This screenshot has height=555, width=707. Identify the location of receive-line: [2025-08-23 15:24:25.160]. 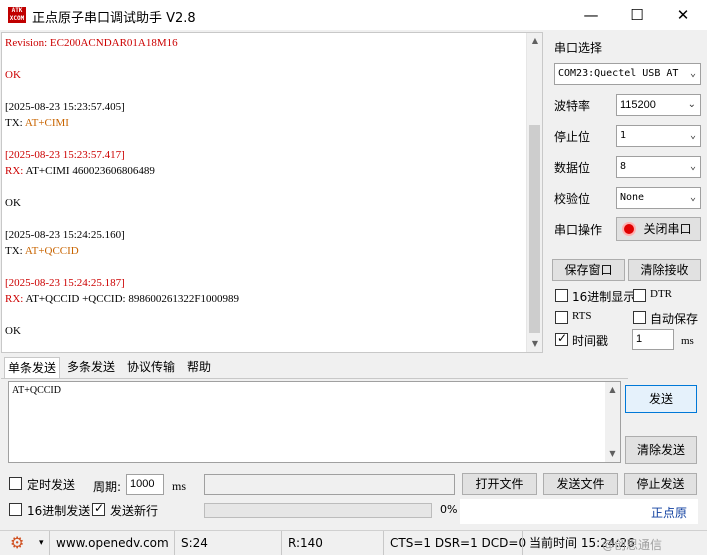
(122, 235).